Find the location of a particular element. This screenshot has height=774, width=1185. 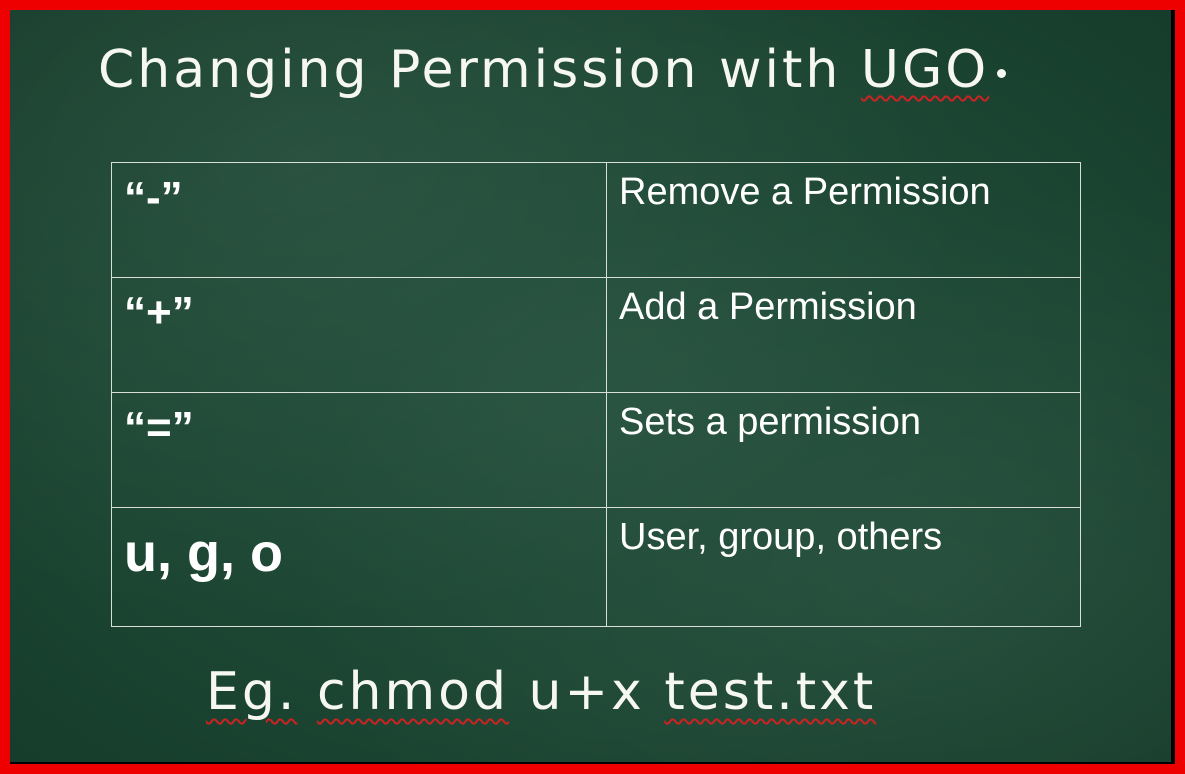

symbol-cell: “=” is located at coordinates (359, 450).